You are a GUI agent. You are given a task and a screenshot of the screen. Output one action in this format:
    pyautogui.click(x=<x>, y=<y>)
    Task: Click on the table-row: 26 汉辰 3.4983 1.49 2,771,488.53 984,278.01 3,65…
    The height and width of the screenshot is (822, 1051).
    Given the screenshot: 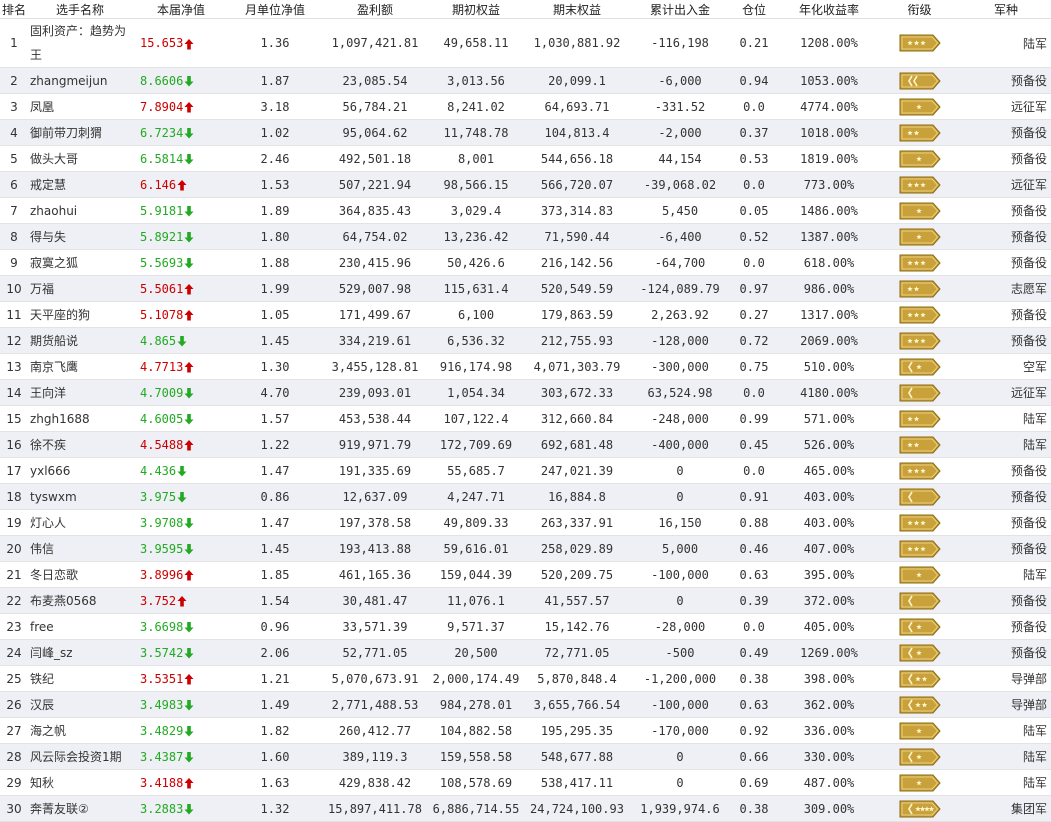 What is the action you would take?
    pyautogui.click(x=525, y=704)
    